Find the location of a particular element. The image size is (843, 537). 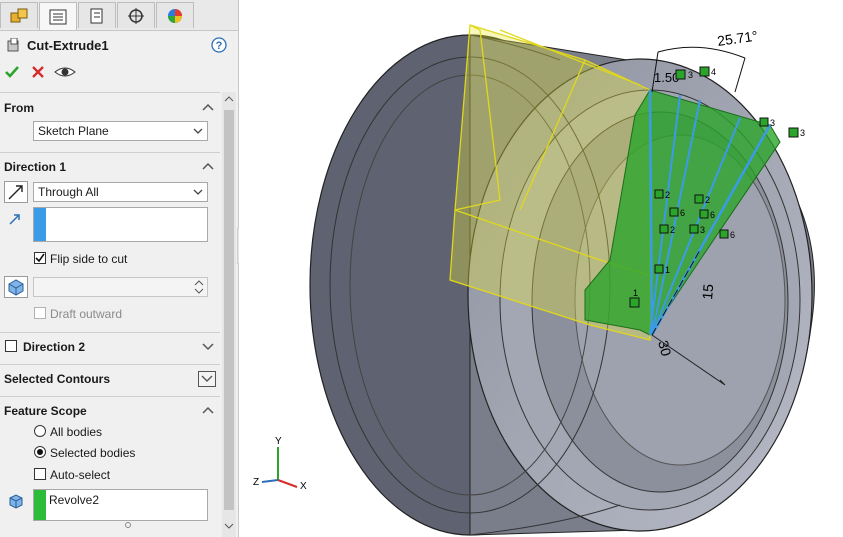

auto-select-label: Auto-select is located at coordinates (80, 475).